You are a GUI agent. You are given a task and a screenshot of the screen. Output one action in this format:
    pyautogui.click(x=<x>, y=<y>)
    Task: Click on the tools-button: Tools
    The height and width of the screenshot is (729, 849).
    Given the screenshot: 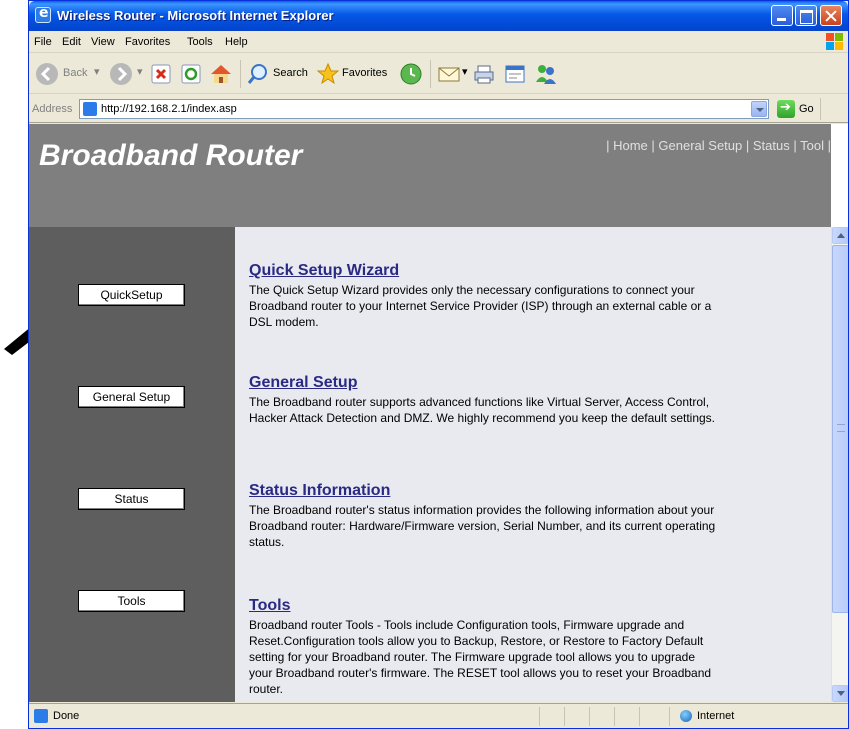 What is the action you would take?
    pyautogui.click(x=131, y=601)
    